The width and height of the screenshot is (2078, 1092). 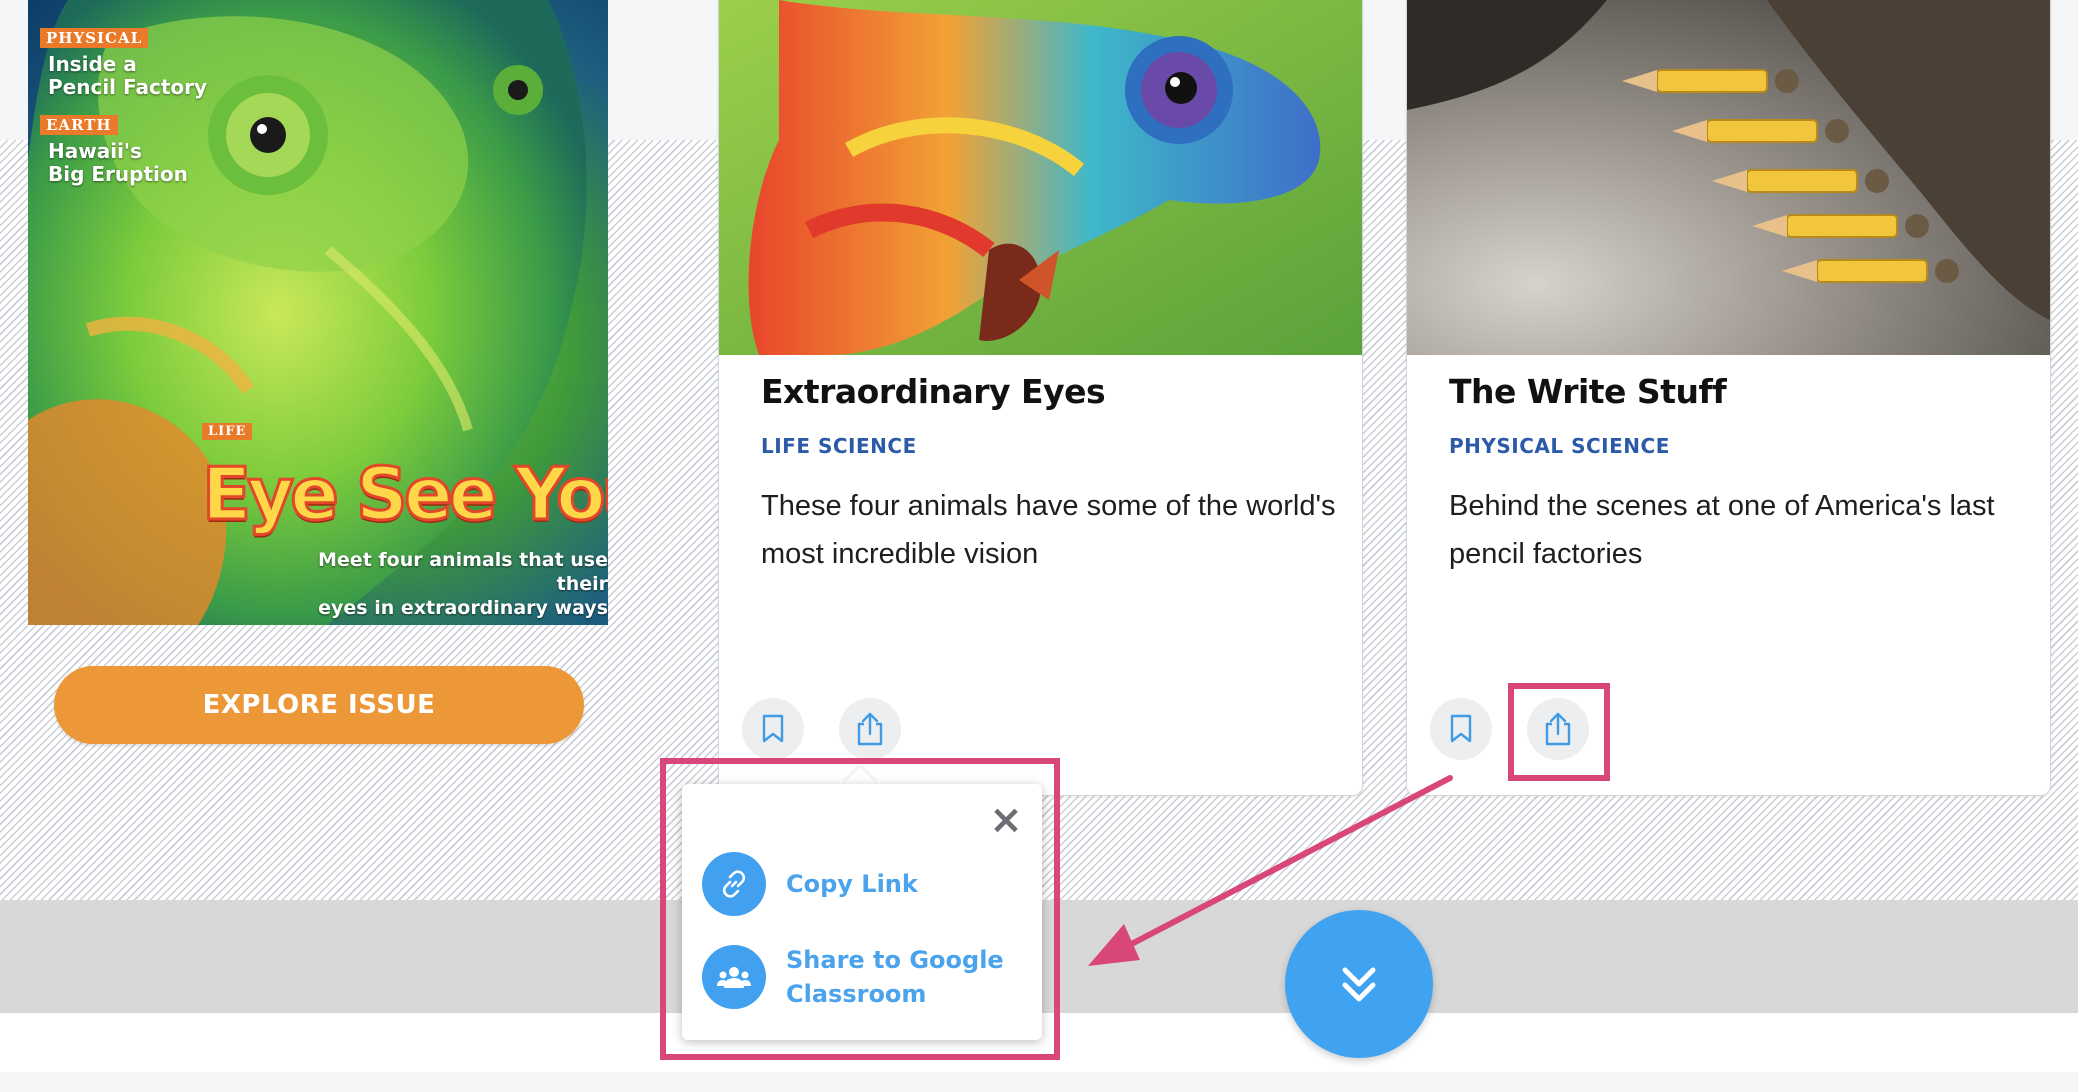 I want to click on cover-teaser-line: Big Eruption, so click(x=118, y=174).